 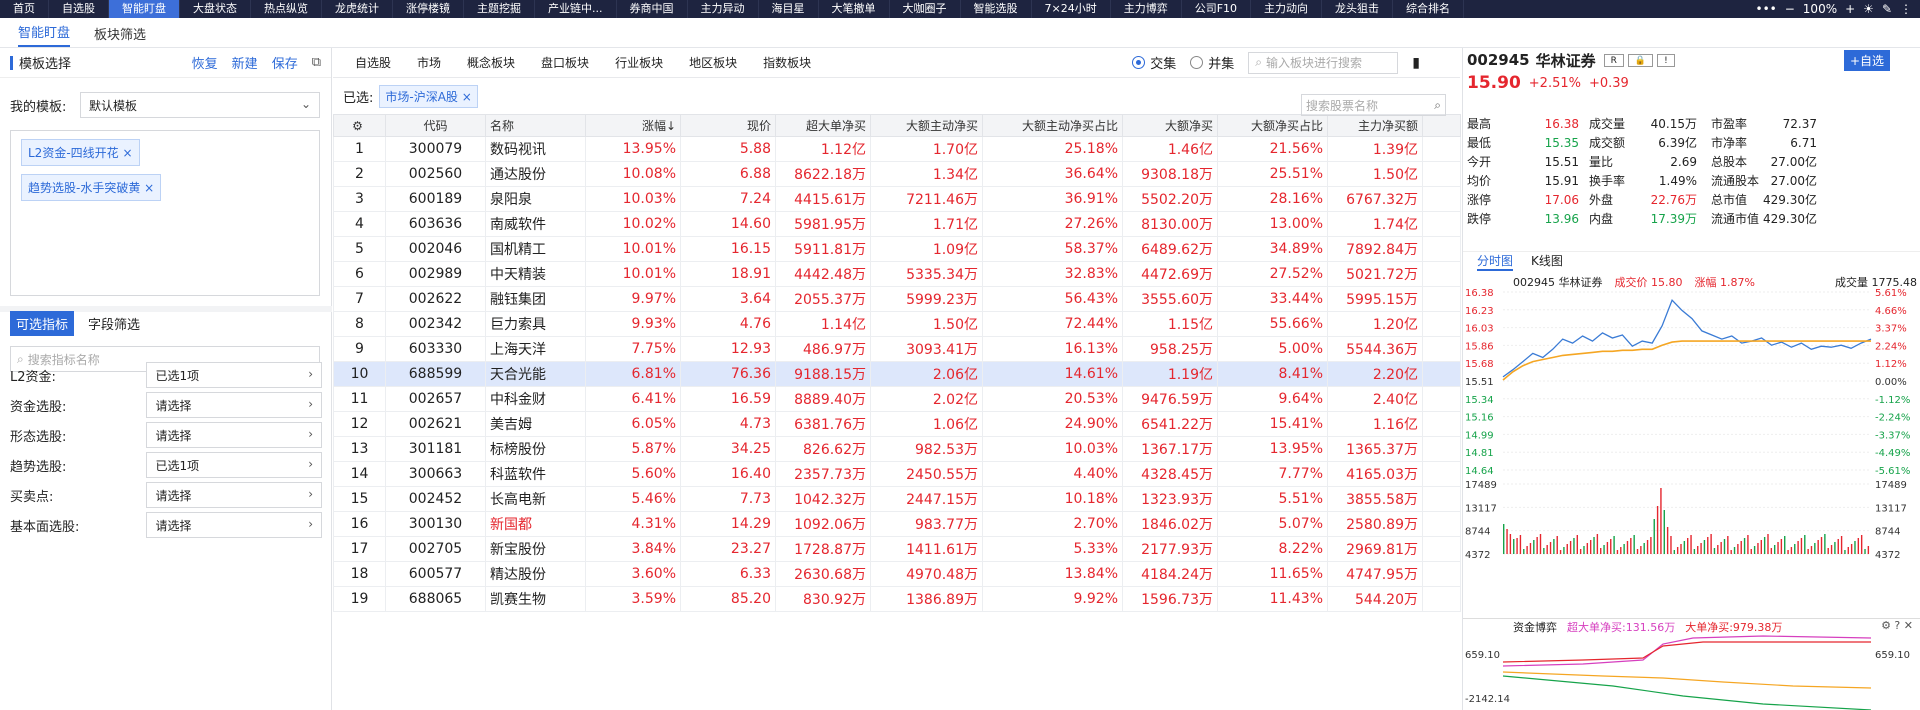 What do you see at coordinates (728, 125) in the screenshot?
I see `column-header: 现价` at bounding box center [728, 125].